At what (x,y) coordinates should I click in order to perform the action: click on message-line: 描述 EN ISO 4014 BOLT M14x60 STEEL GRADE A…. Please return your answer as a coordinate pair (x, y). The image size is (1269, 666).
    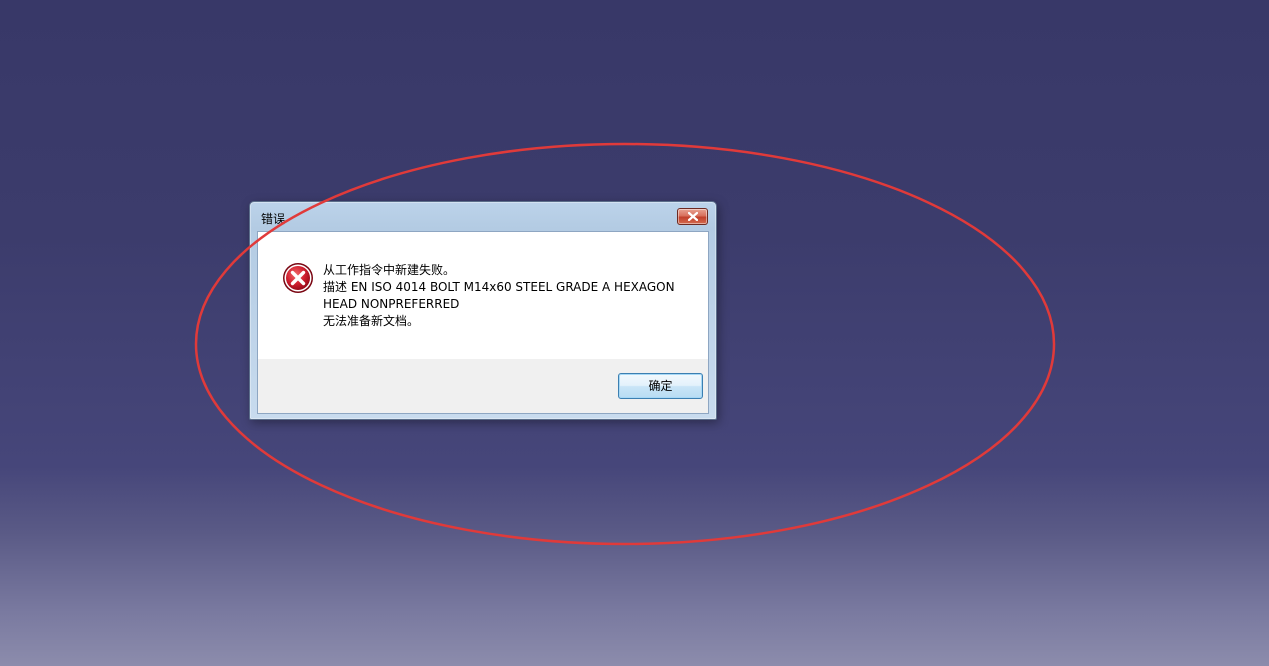
    Looking at the image, I should click on (499, 287).